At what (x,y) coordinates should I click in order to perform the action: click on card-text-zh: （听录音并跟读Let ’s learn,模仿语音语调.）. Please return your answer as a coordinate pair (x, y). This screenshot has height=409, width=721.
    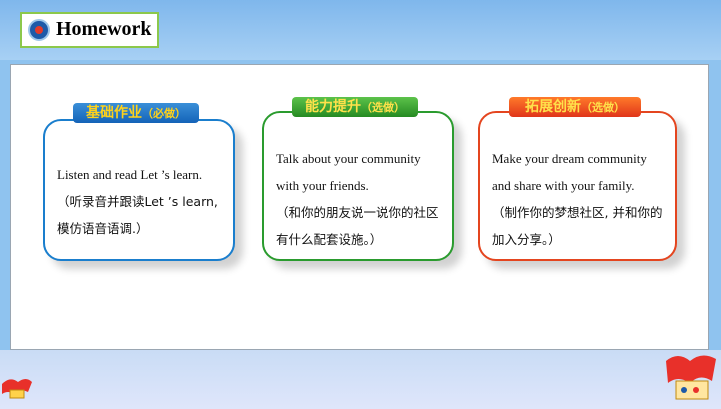
    Looking at the image, I should click on (137, 215).